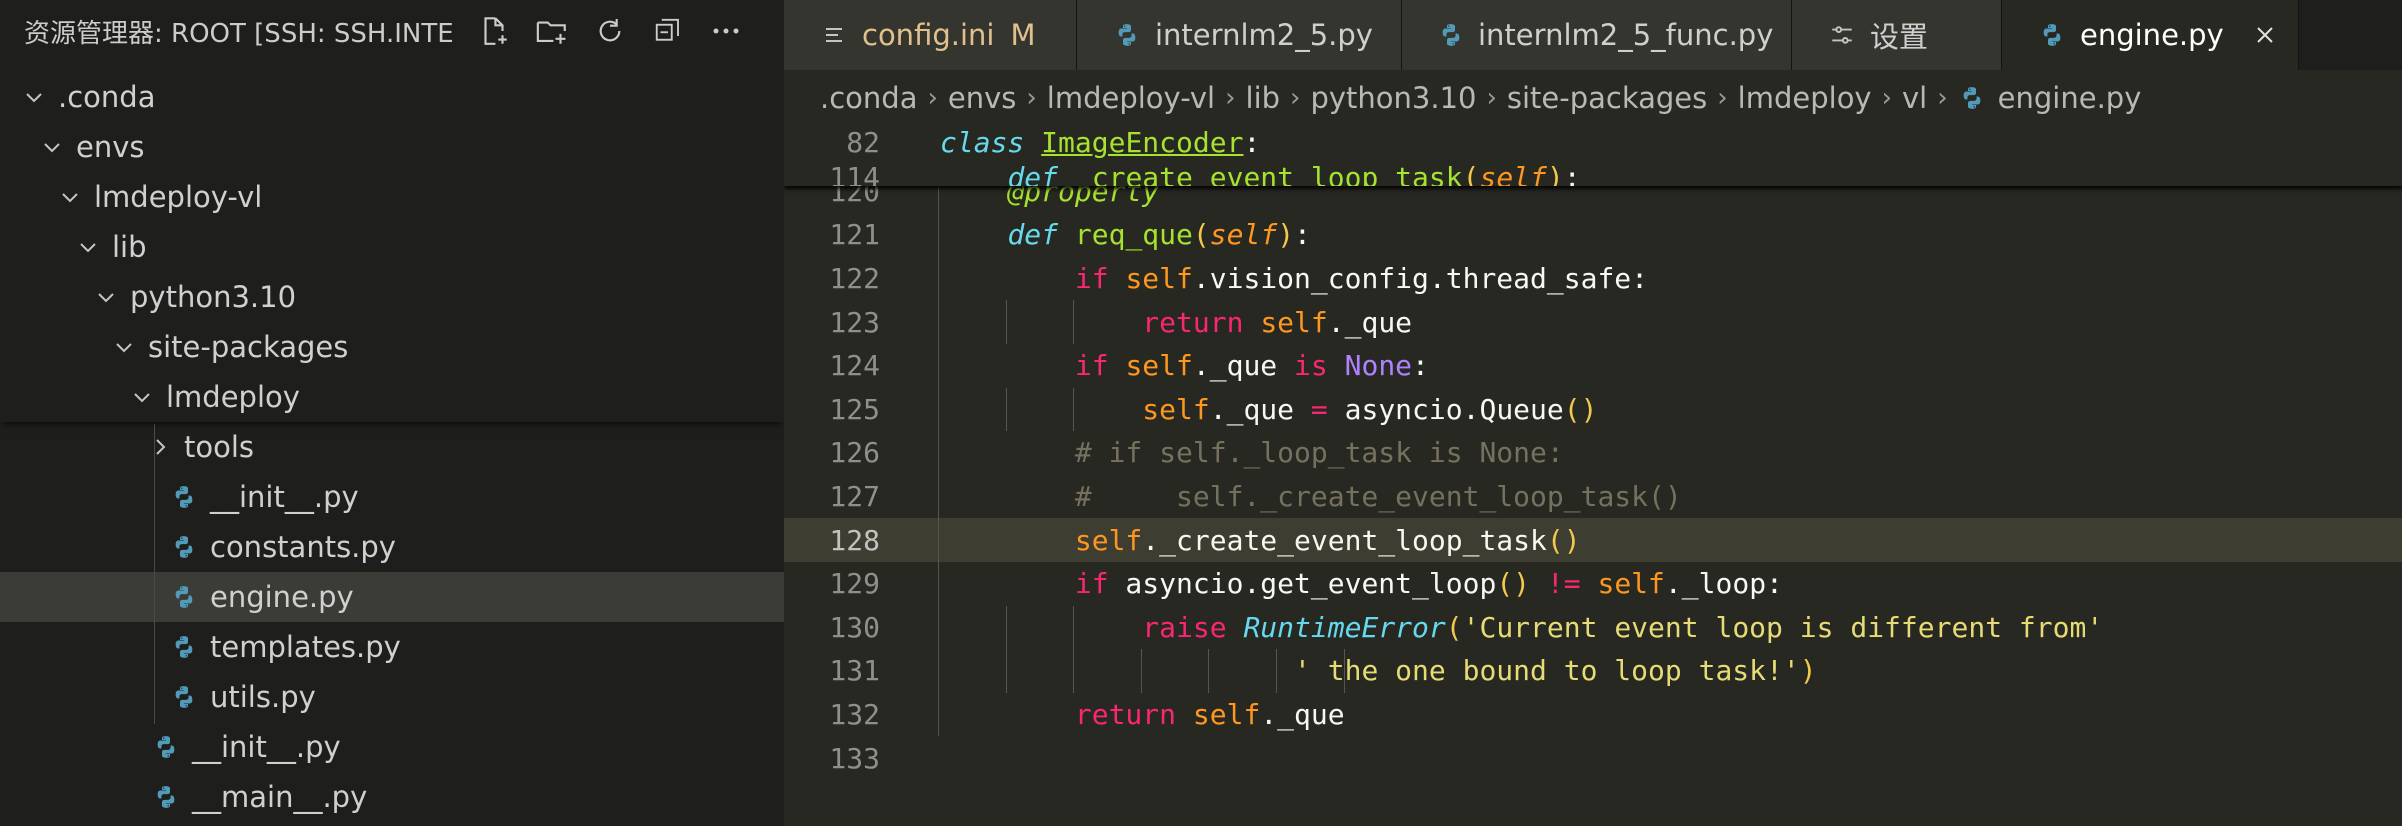 This screenshot has height=826, width=2402. Describe the element at coordinates (392, 297) in the screenshot. I see `tree-folder: python3.10` at that location.